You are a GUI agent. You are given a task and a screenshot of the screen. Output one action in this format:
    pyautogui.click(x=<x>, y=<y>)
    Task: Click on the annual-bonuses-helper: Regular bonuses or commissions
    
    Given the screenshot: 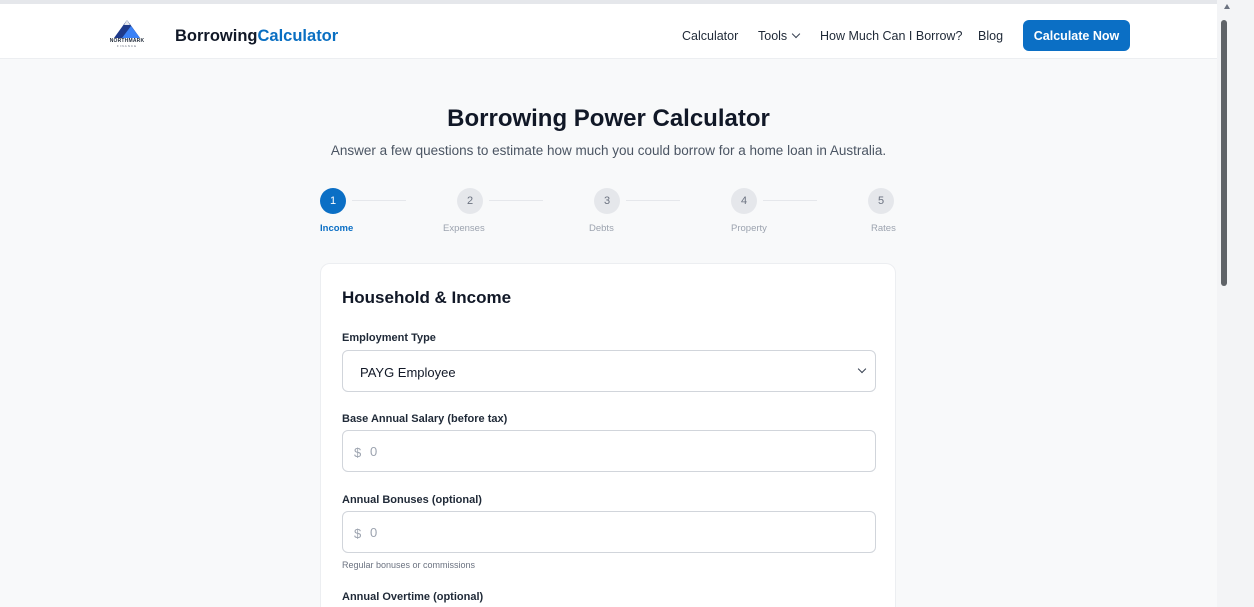 What is the action you would take?
    pyautogui.click(x=409, y=565)
    